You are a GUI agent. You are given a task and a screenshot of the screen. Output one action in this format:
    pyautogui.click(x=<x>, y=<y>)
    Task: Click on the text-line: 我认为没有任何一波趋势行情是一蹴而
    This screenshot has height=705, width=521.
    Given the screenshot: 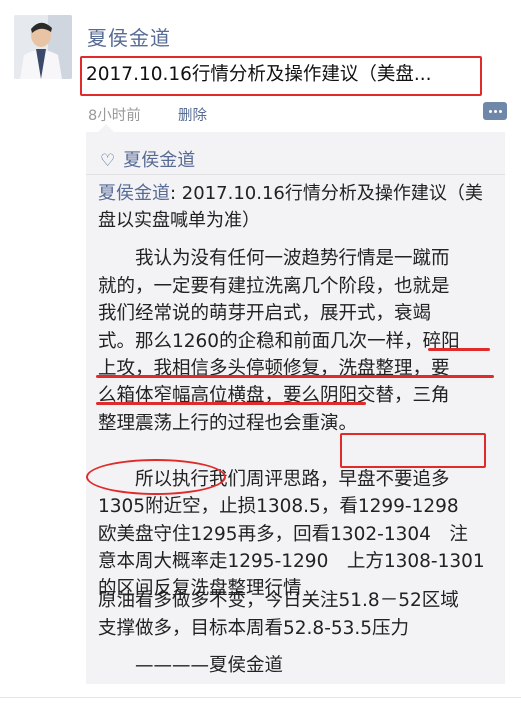 What is the action you would take?
    pyautogui.click(x=274, y=258)
    